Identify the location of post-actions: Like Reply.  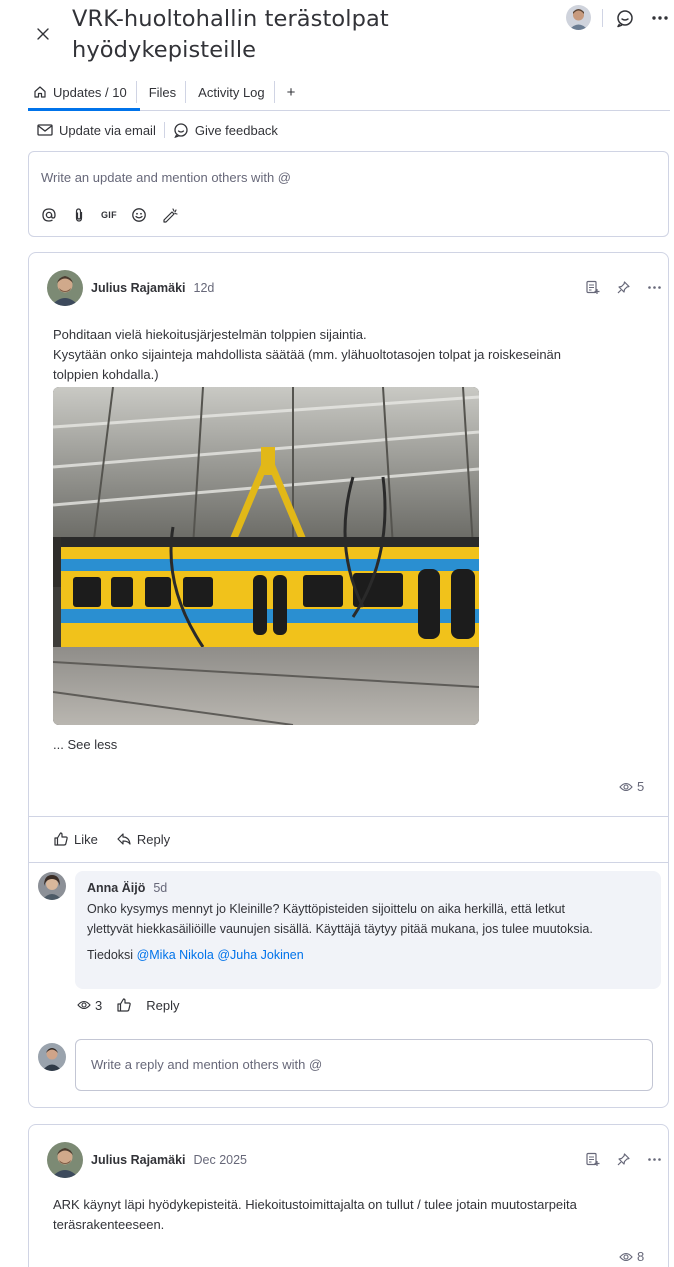
(111, 839).